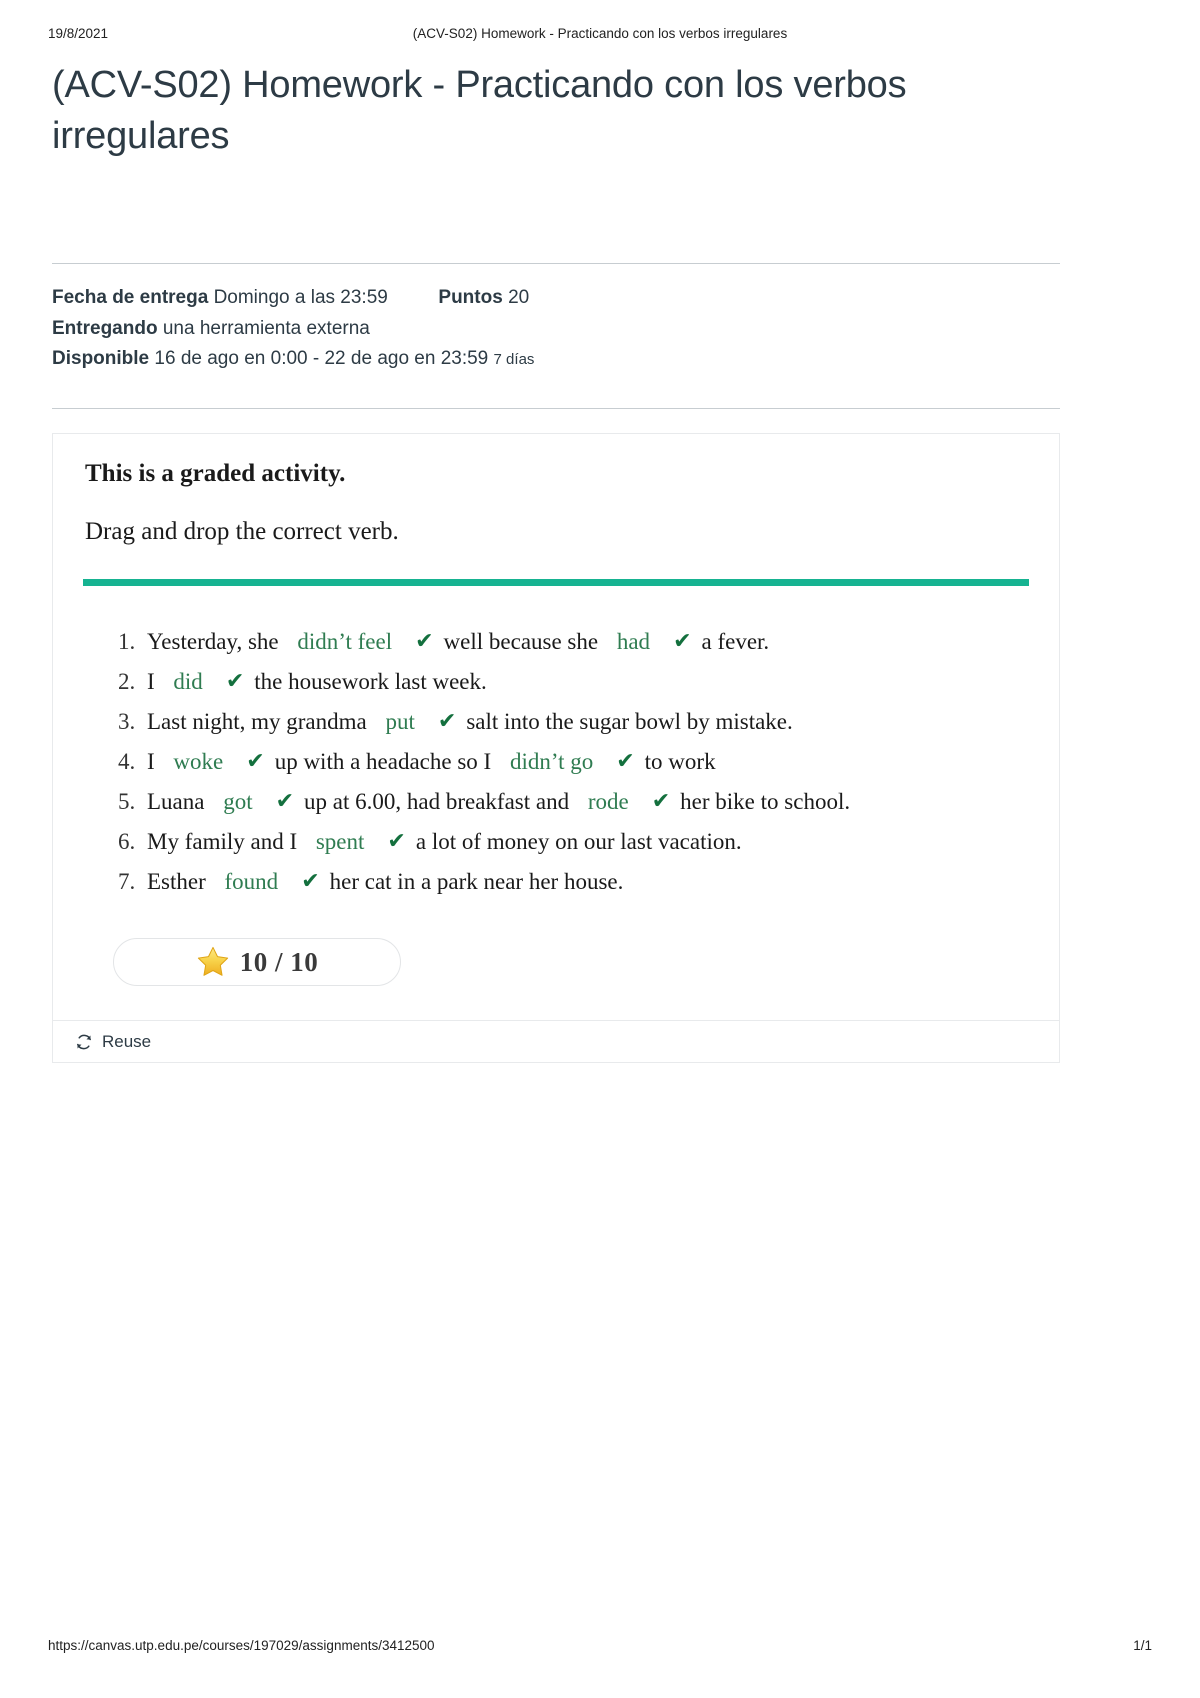 This screenshot has height=1698, width=1200. What do you see at coordinates (198, 761) in the screenshot?
I see `answer-blank: woke` at bounding box center [198, 761].